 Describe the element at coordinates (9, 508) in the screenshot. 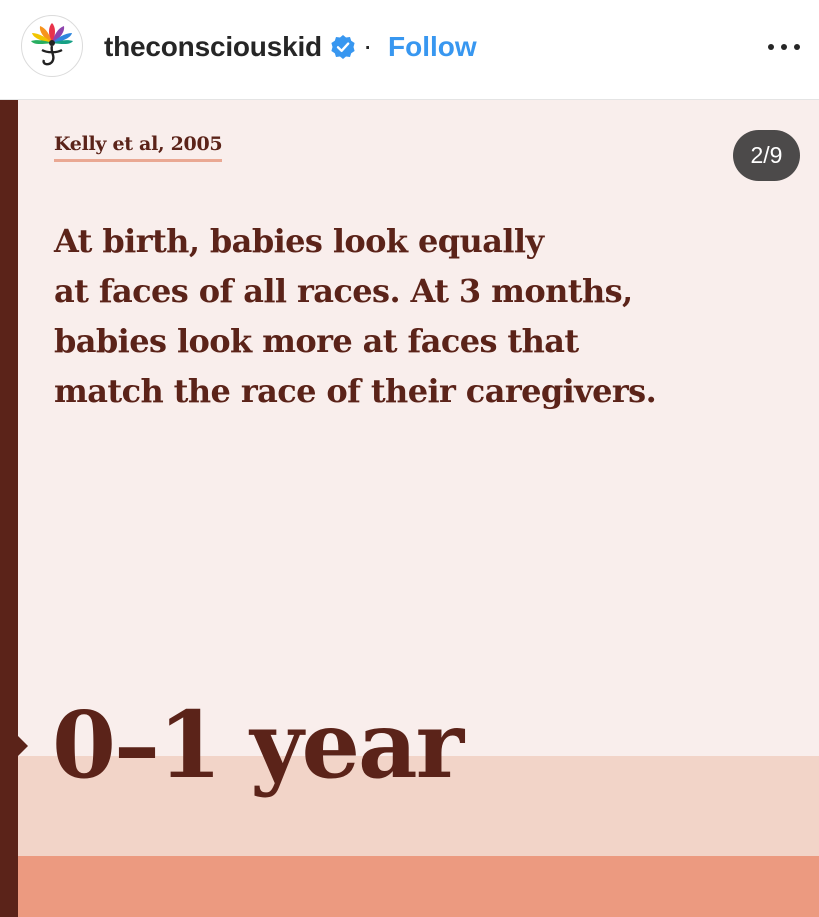

I see `left-accent-bar` at that location.